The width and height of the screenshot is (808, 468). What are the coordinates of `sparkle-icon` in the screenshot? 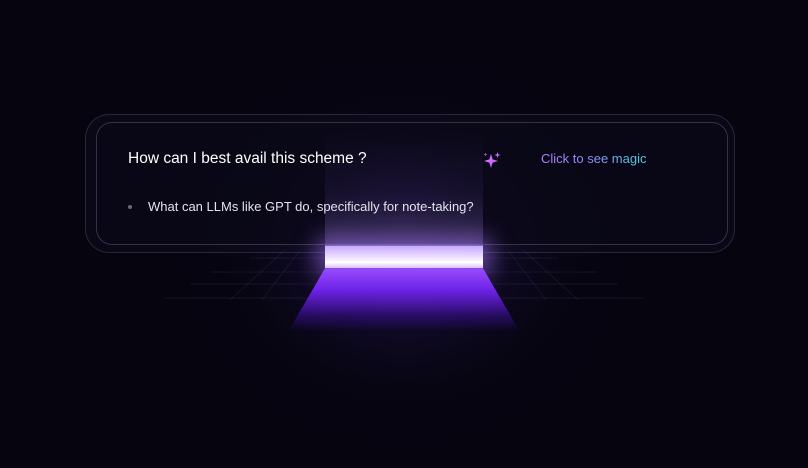 It's located at (492, 160).